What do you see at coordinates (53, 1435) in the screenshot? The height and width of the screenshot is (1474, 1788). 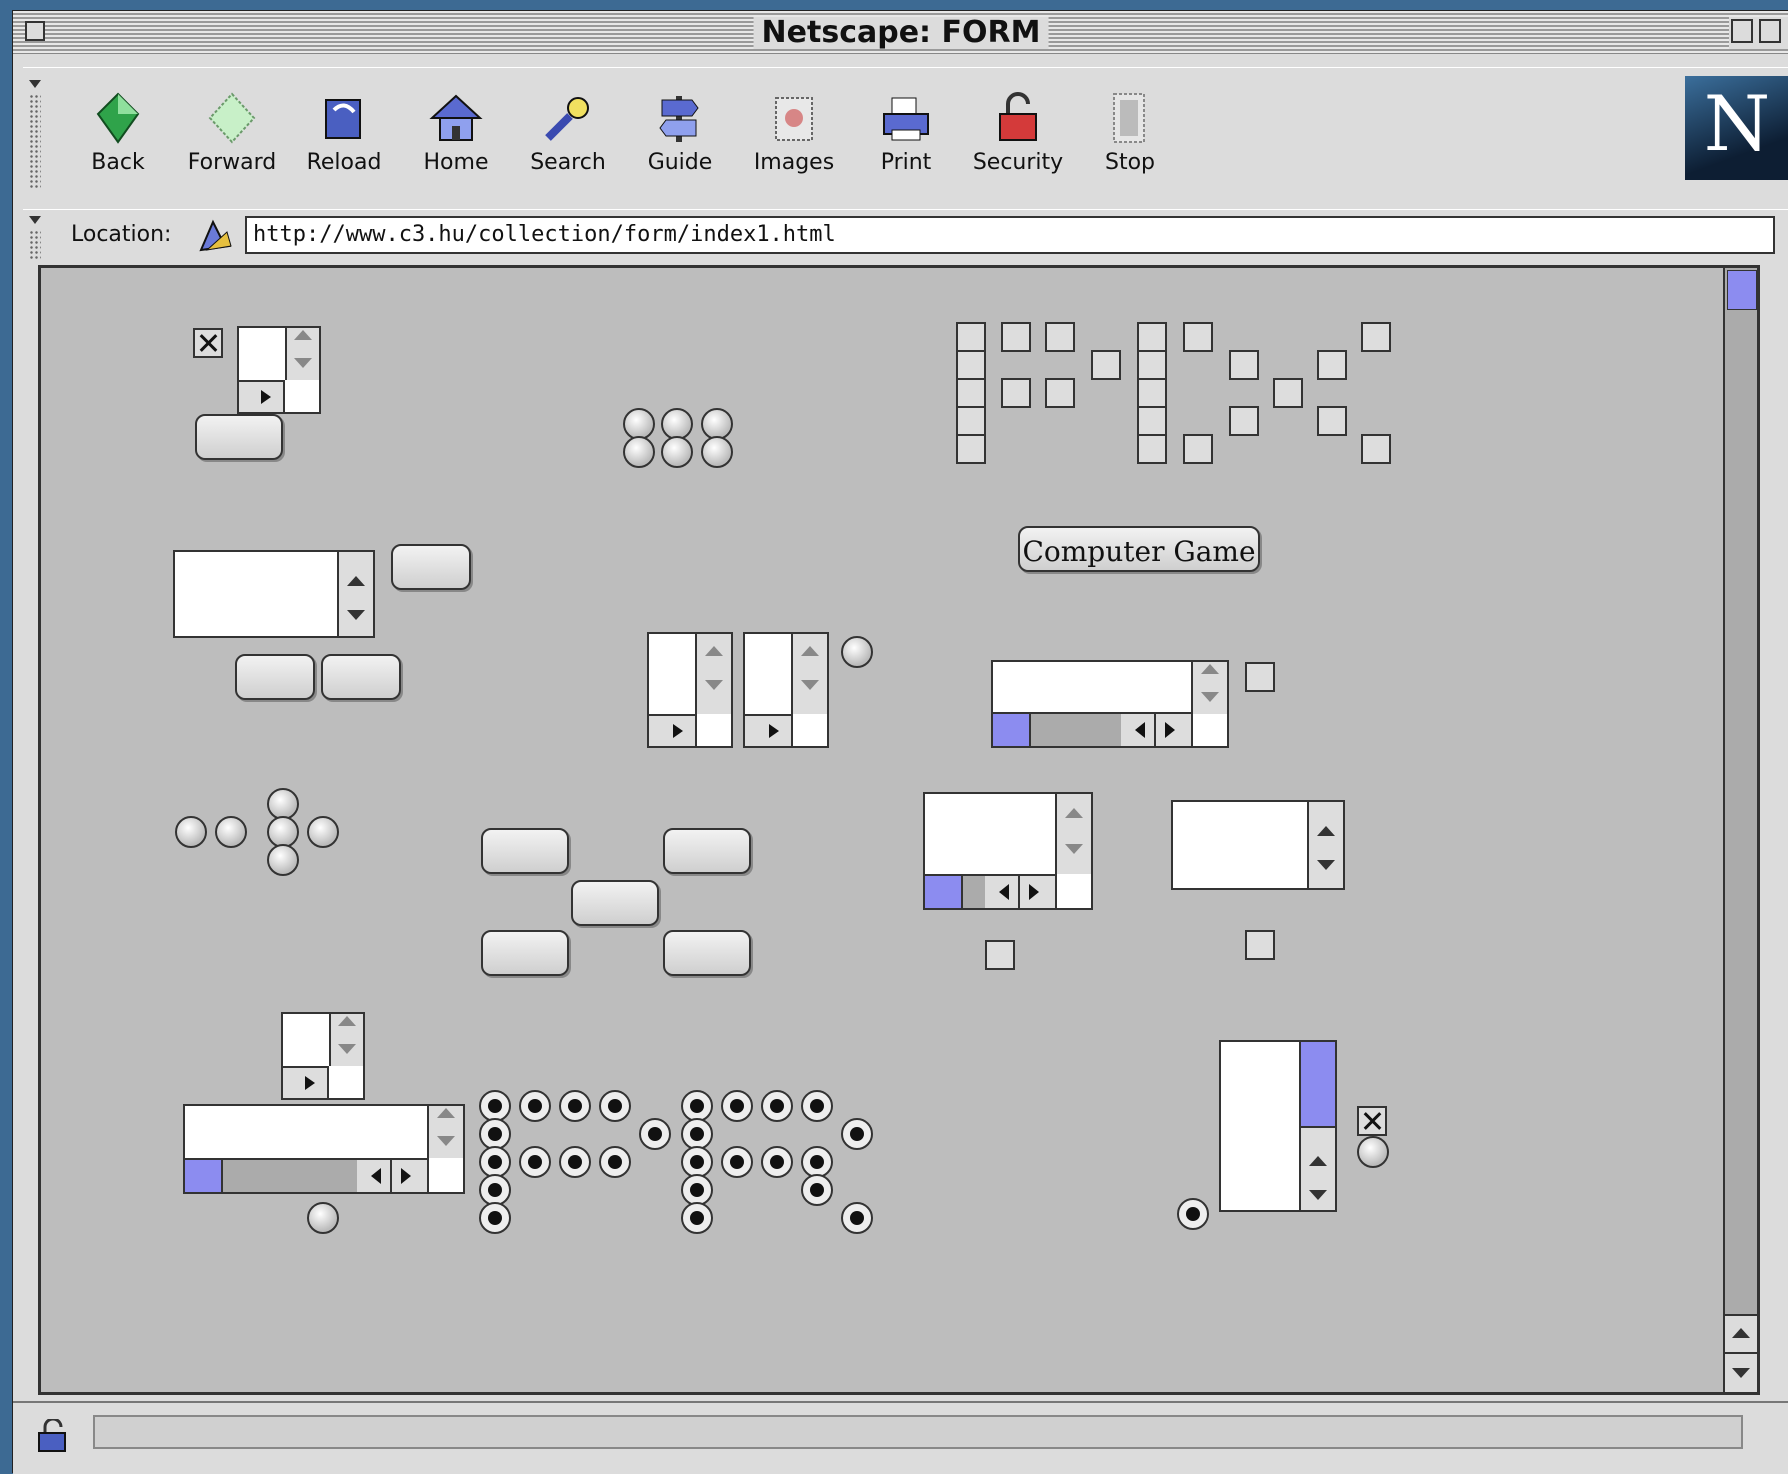 I see `security-lock-icon` at bounding box center [53, 1435].